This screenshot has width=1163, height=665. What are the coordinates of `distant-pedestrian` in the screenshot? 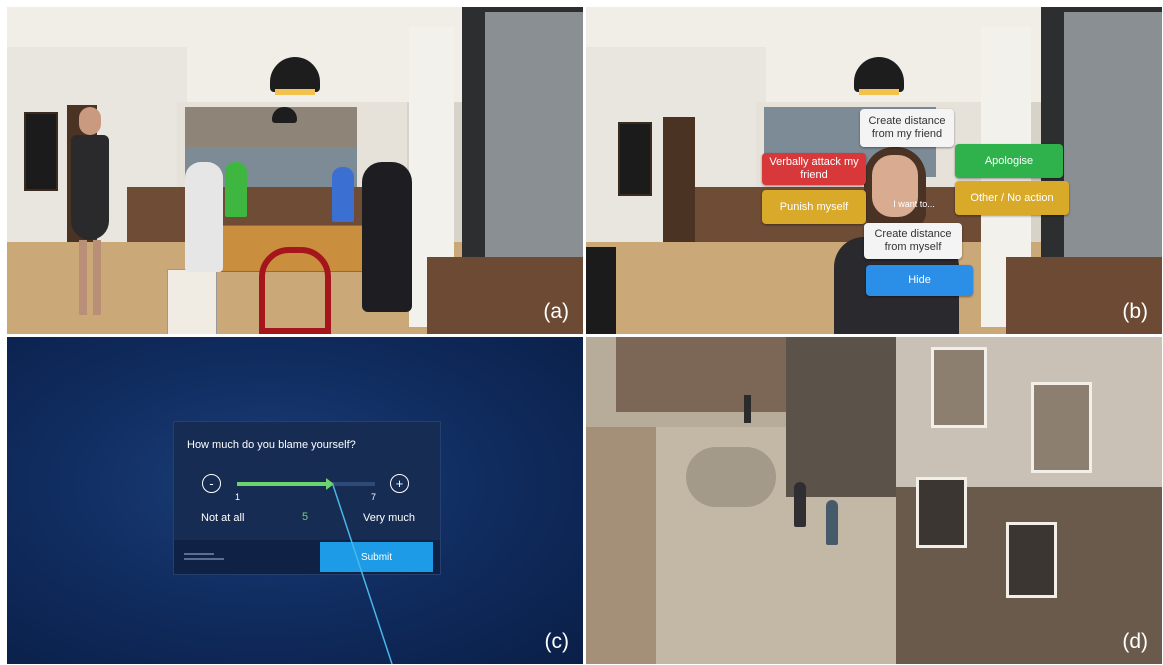 It's located at (747, 409).